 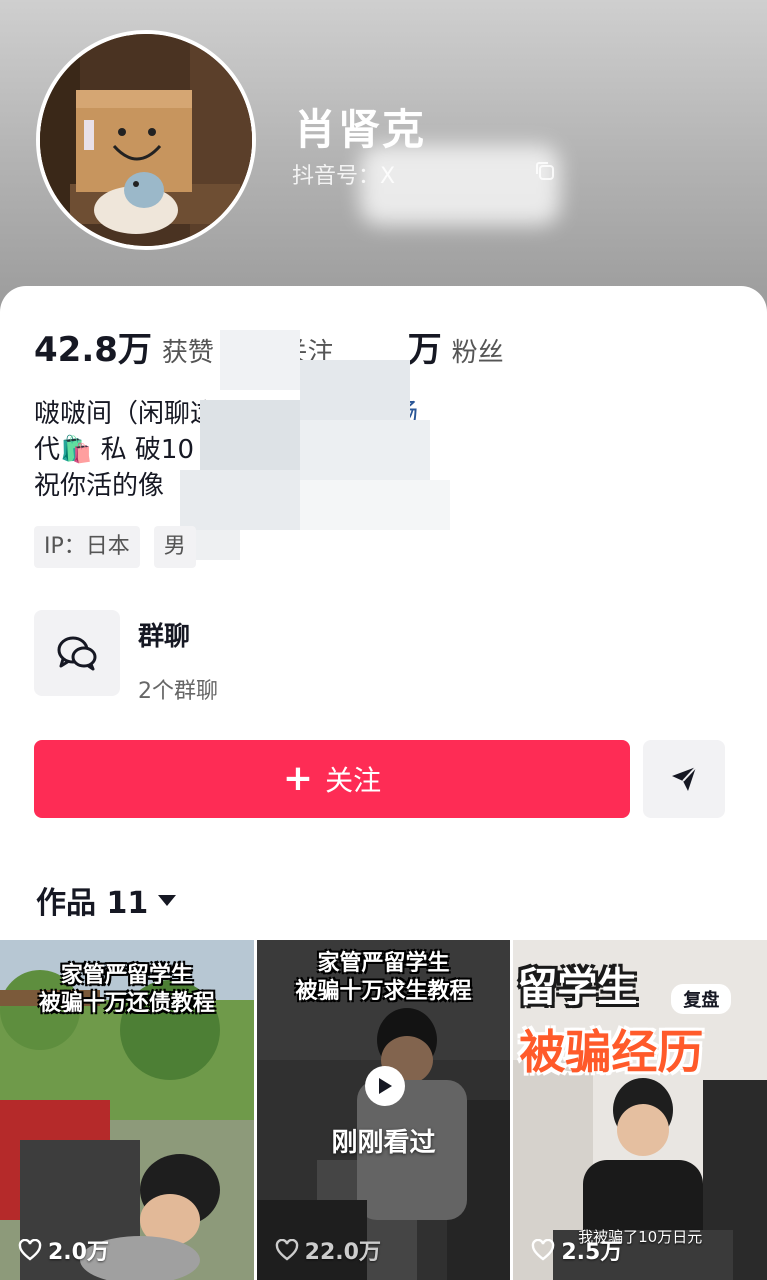 What do you see at coordinates (577, 988) in the screenshot?
I see `video-caption: 留学生` at bounding box center [577, 988].